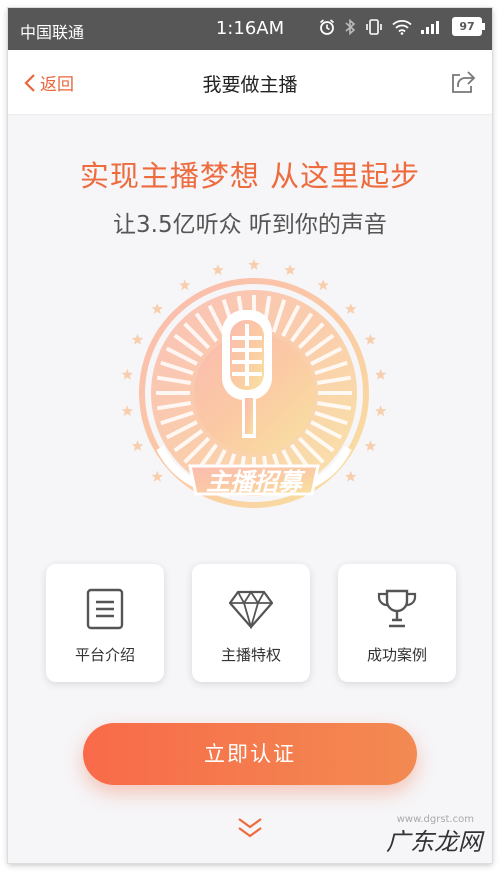 The width and height of the screenshot is (500, 871). I want to click on card-success-cases: 成功案例, so click(397, 623).